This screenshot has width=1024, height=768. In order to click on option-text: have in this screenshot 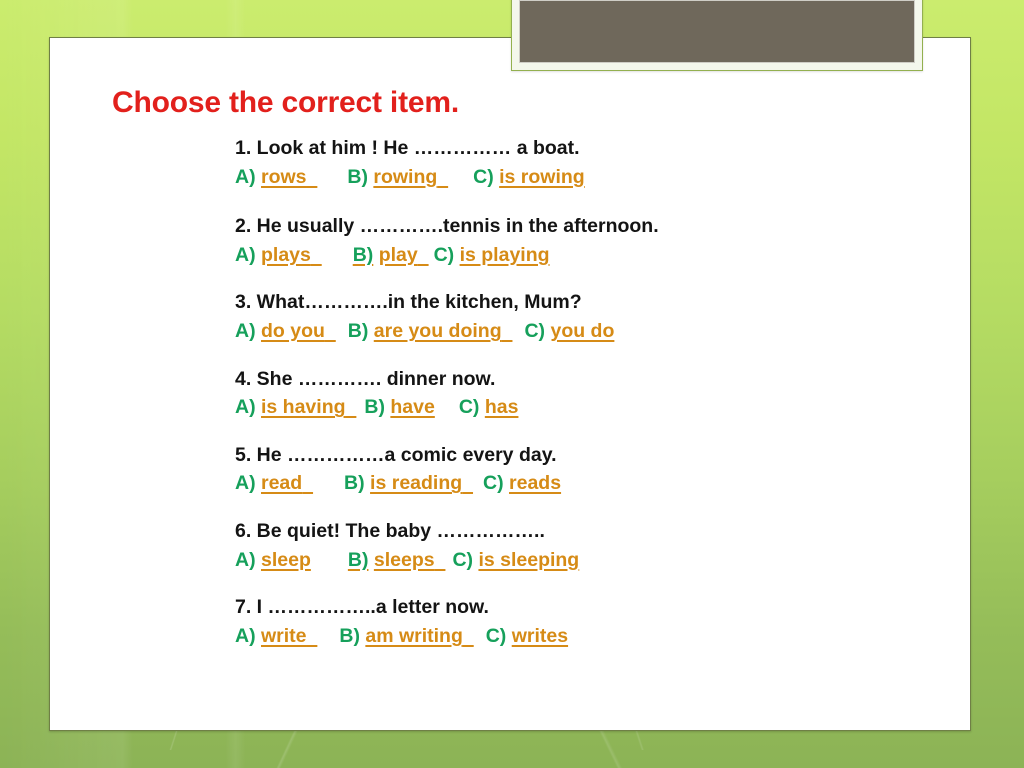, I will do `click(412, 407)`.